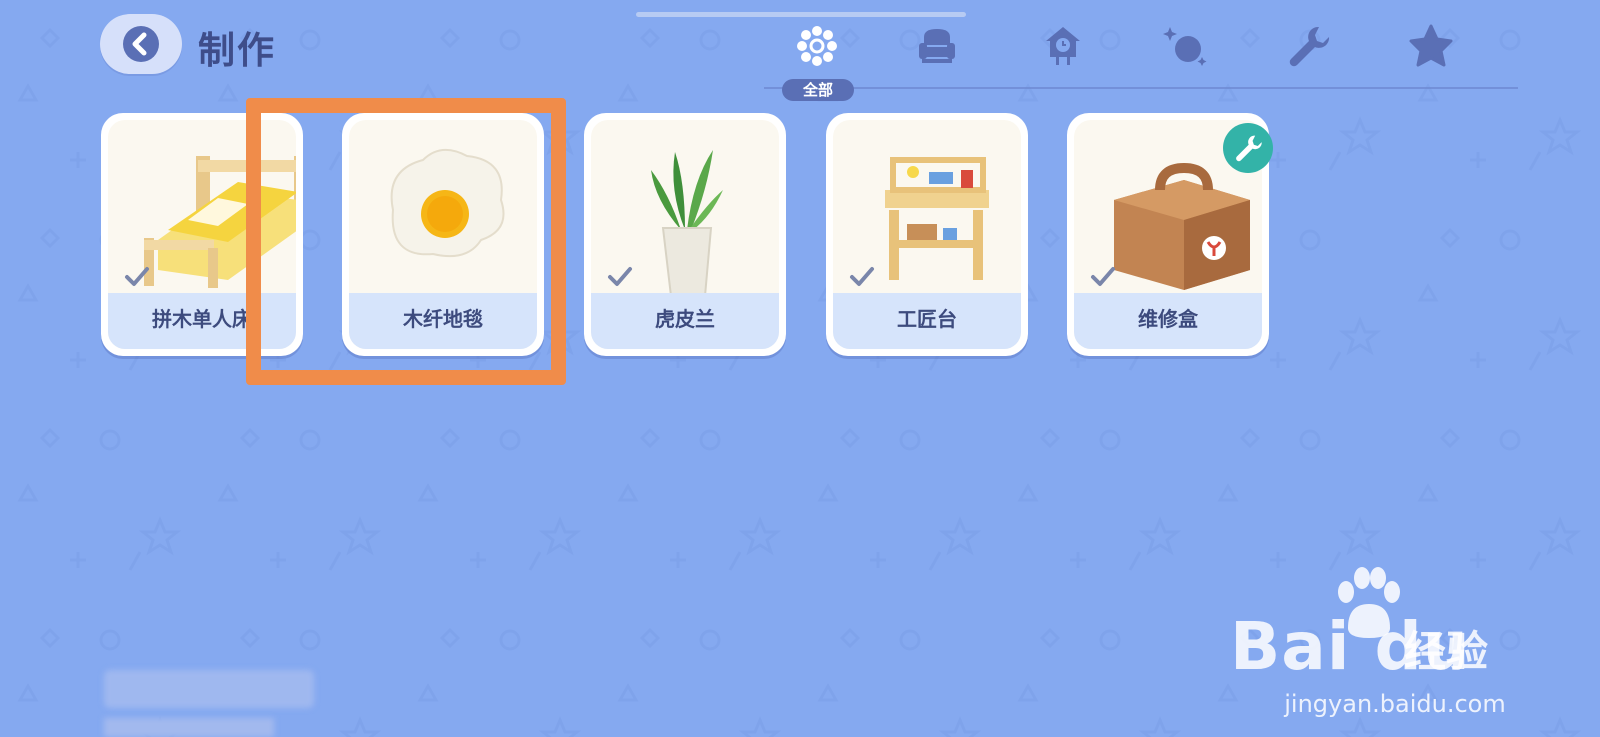 This screenshot has width=1600, height=737. I want to click on tab-decor, so click(1063, 46).